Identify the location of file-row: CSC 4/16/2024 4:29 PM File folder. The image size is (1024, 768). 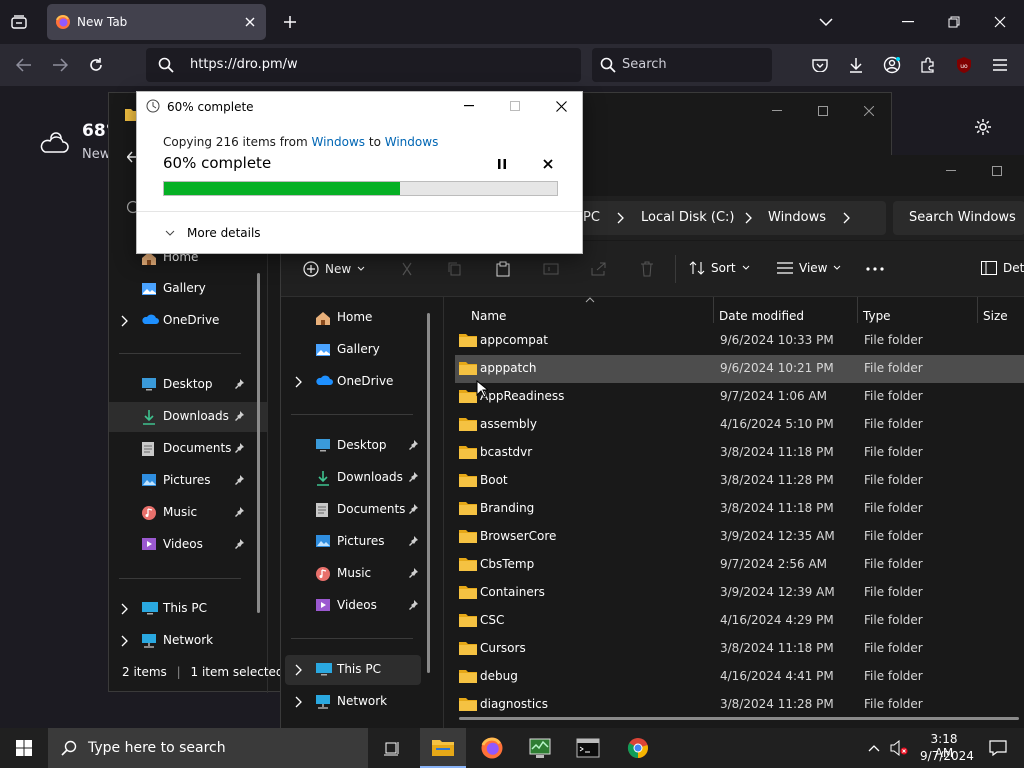
(739, 621).